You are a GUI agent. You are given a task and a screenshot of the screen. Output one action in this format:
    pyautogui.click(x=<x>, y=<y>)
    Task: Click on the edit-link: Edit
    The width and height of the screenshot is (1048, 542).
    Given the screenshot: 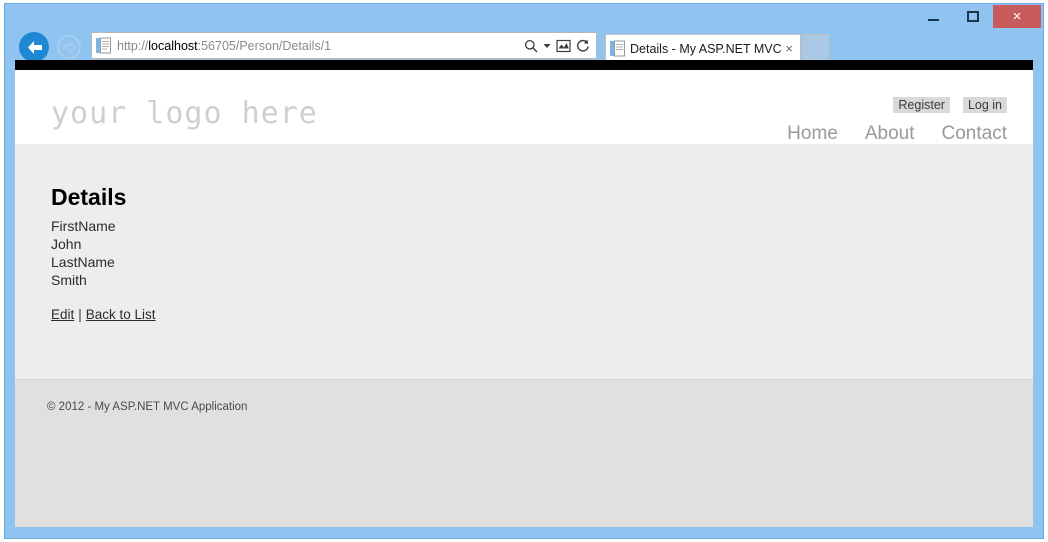 What is the action you would take?
    pyautogui.click(x=62, y=314)
    